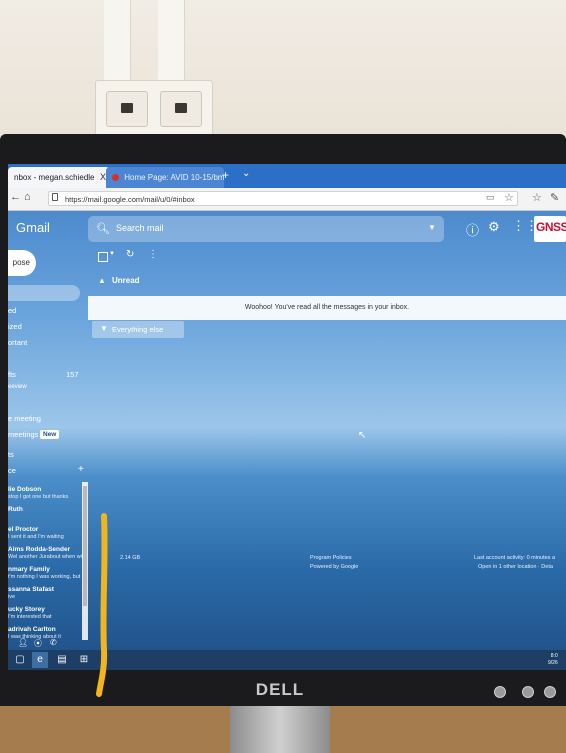 The image size is (566, 753). I want to click on sidebar-item-inbox-active, so click(44, 293).